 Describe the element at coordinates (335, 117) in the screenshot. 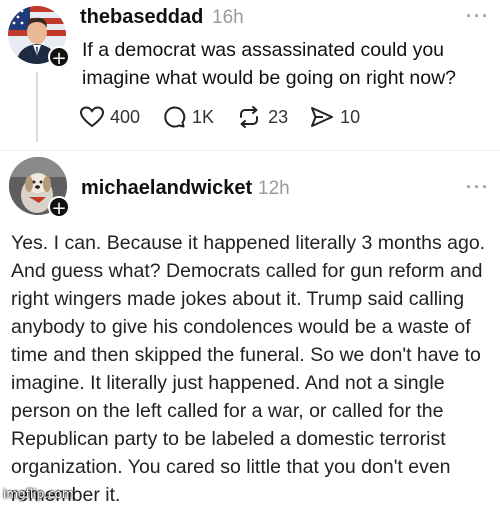

I see `share-button: 10` at that location.